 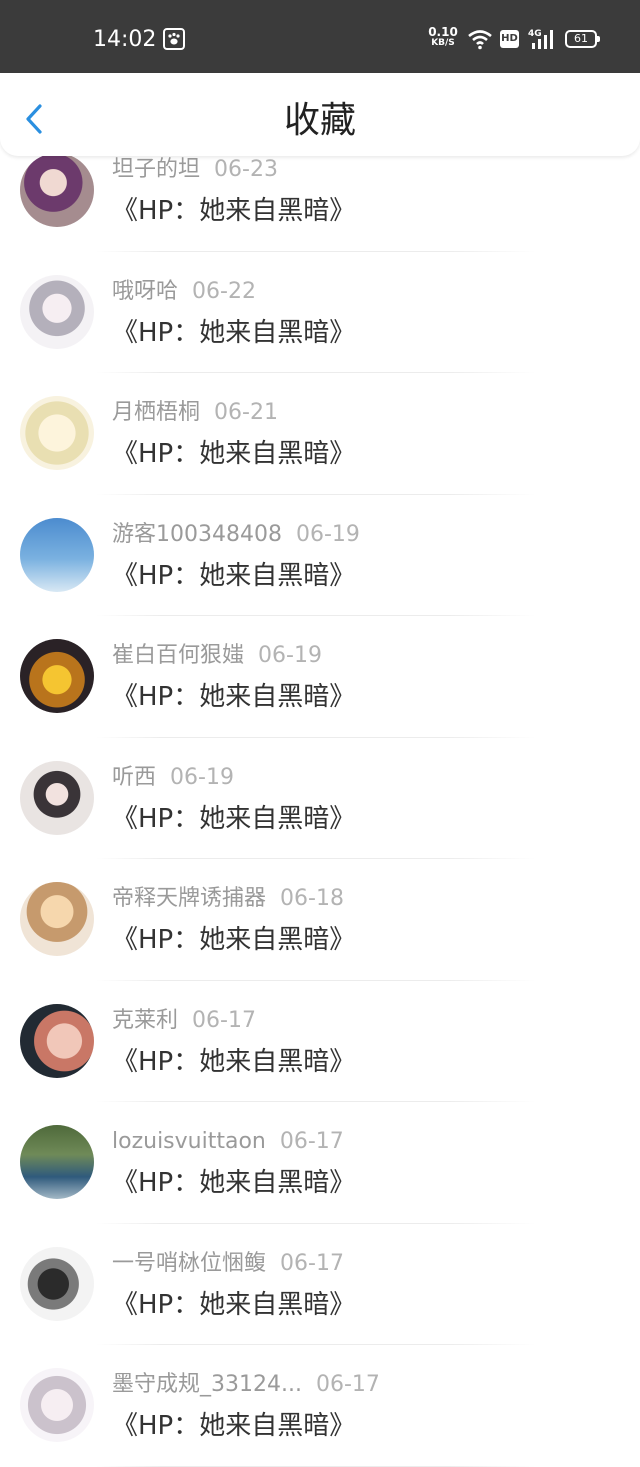 What do you see at coordinates (197, 534) in the screenshot?
I see `username: 游客100348408` at bounding box center [197, 534].